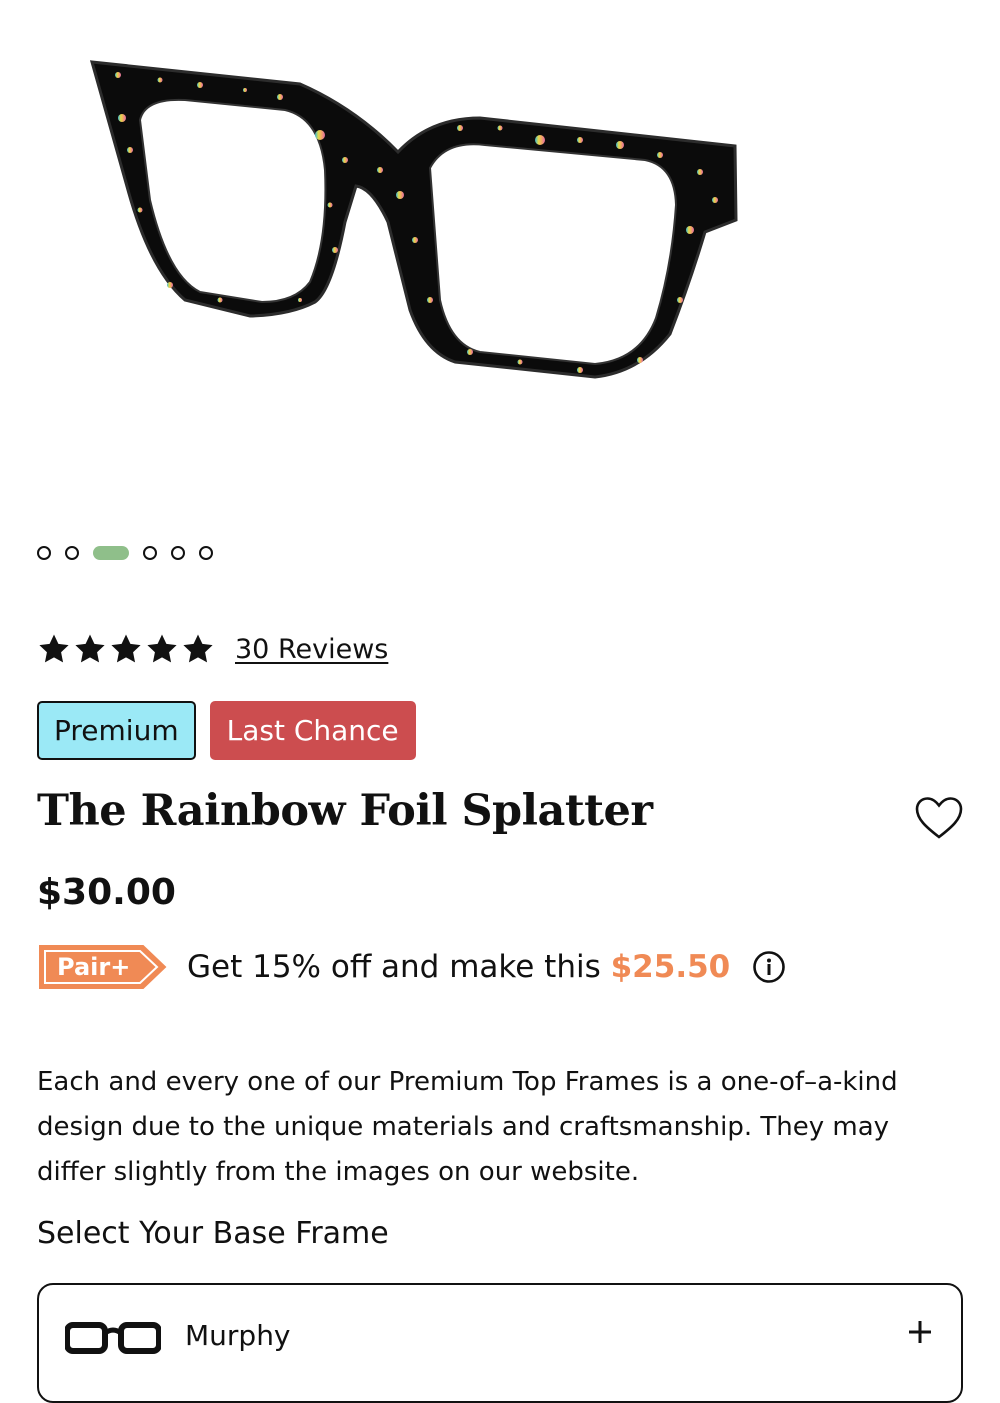 This screenshot has width=1000, height=1403. I want to click on badge-row: Premium Last Chance, so click(226, 730).